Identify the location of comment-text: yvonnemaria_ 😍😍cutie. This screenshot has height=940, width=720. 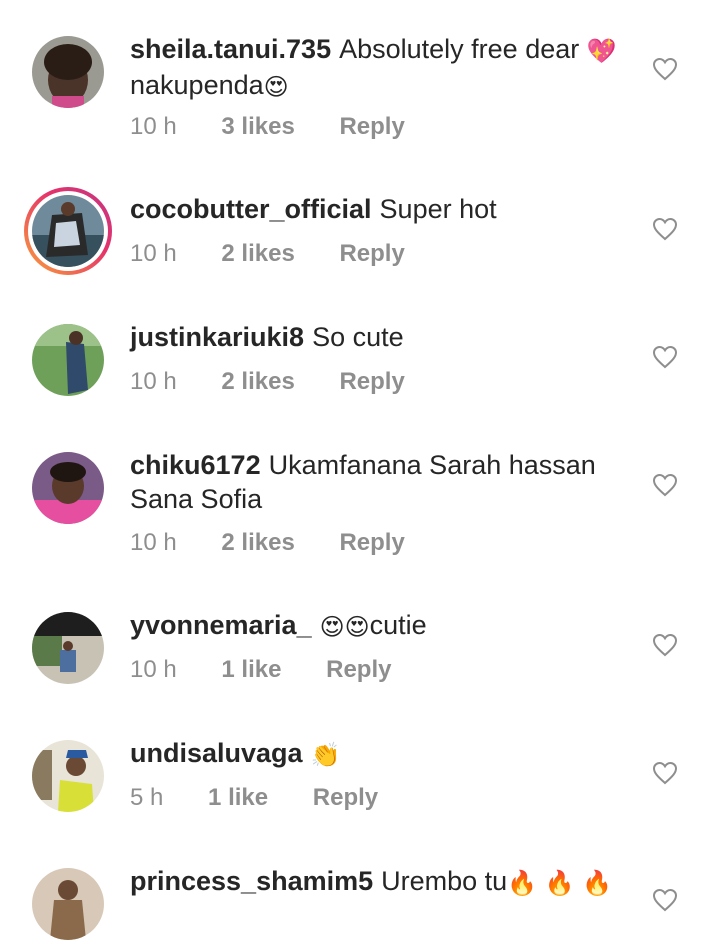
(380, 626).